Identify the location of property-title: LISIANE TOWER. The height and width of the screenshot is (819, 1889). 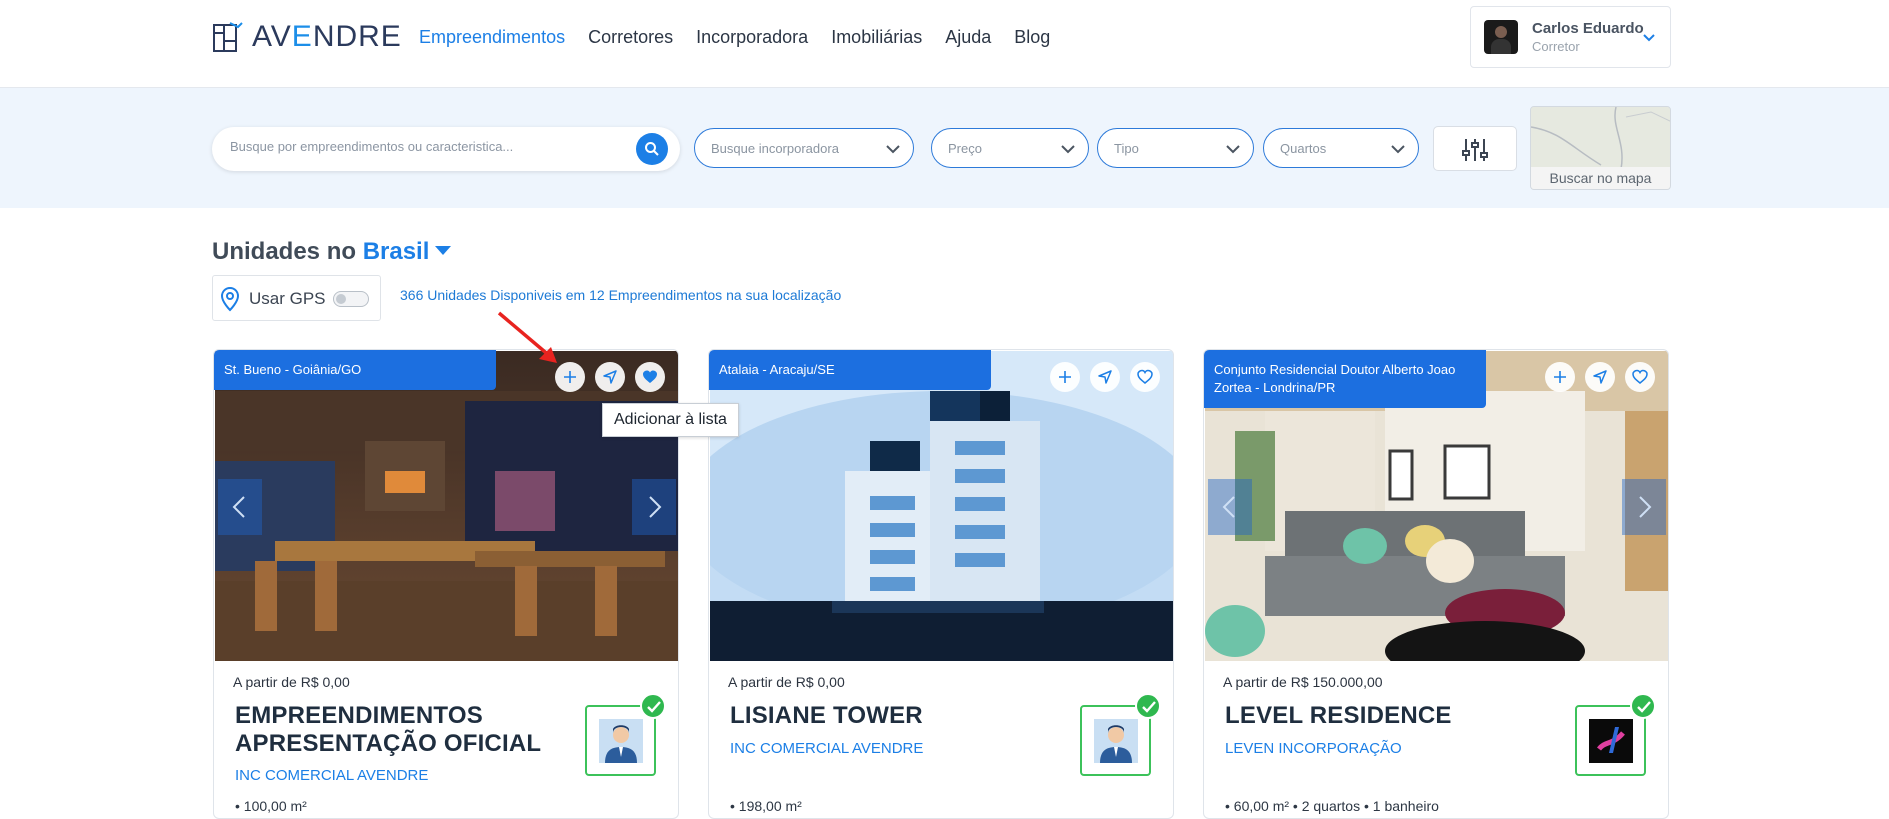
(895, 716).